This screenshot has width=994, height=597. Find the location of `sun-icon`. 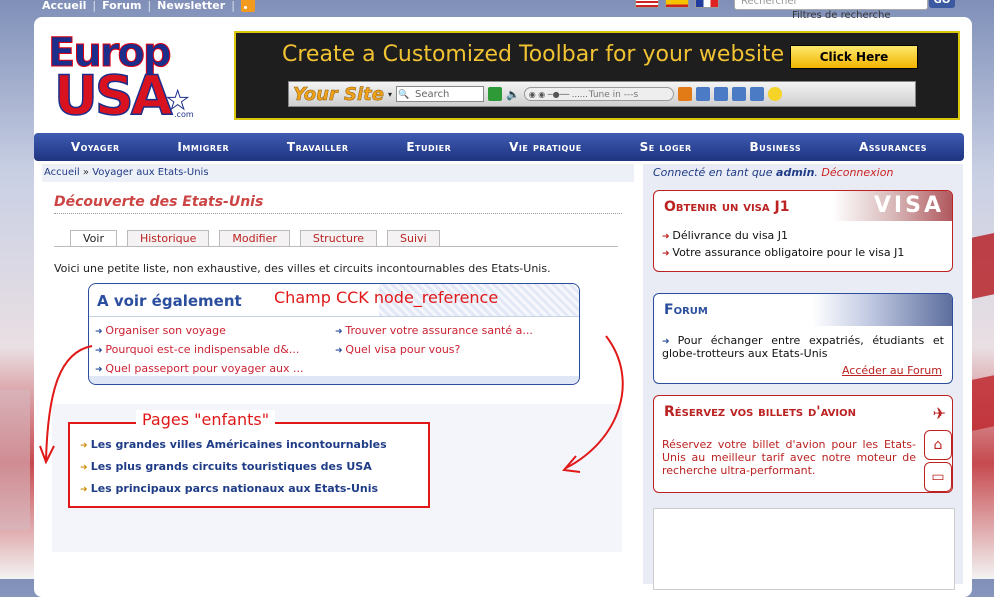

sun-icon is located at coordinates (774, 94).